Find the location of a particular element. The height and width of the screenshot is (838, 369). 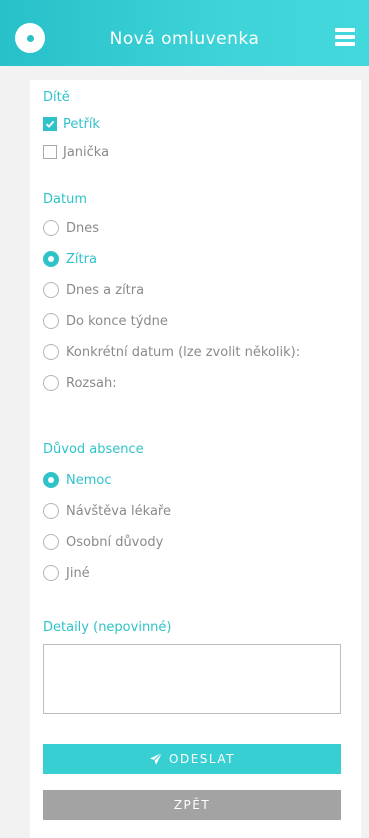

reason-option-label: Jiné is located at coordinates (78, 573).